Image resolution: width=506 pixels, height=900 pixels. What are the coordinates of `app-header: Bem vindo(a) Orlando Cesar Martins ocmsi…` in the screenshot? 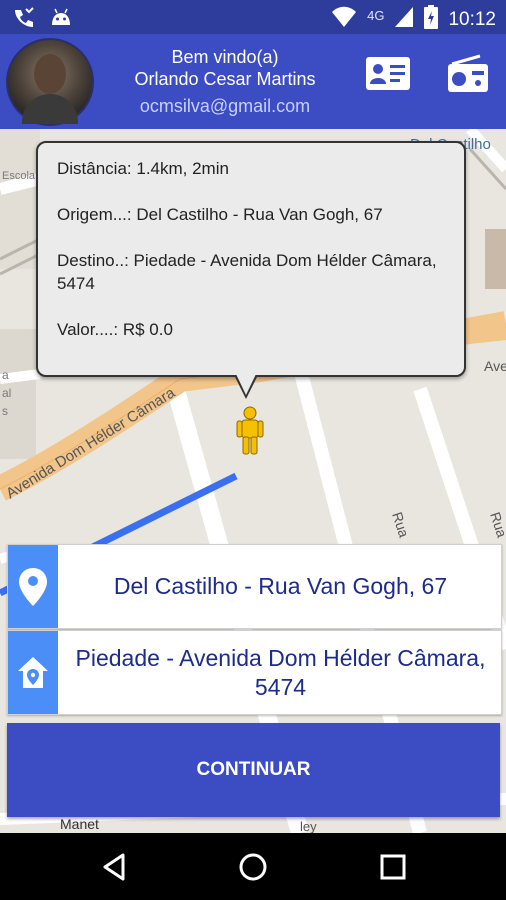 It's located at (253, 81).